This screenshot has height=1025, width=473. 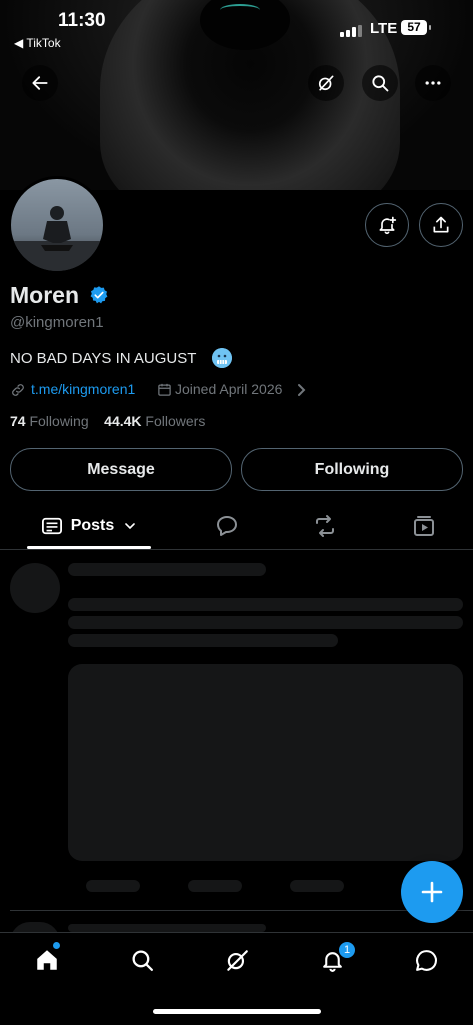 I want to click on status-bar: 11:30 ◀ TikTok LTE 57, so click(x=236, y=29).